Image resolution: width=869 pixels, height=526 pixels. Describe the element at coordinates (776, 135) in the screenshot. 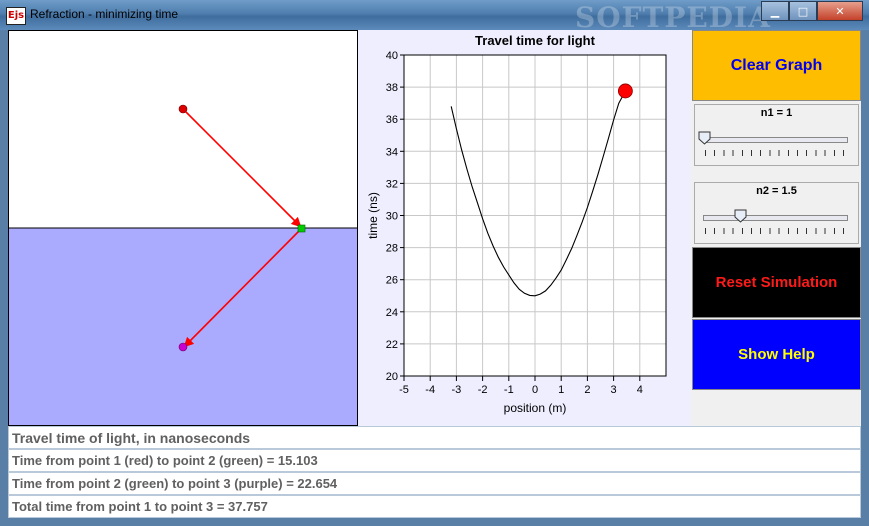

I see `n1-slider-panel: n1 = 1` at that location.